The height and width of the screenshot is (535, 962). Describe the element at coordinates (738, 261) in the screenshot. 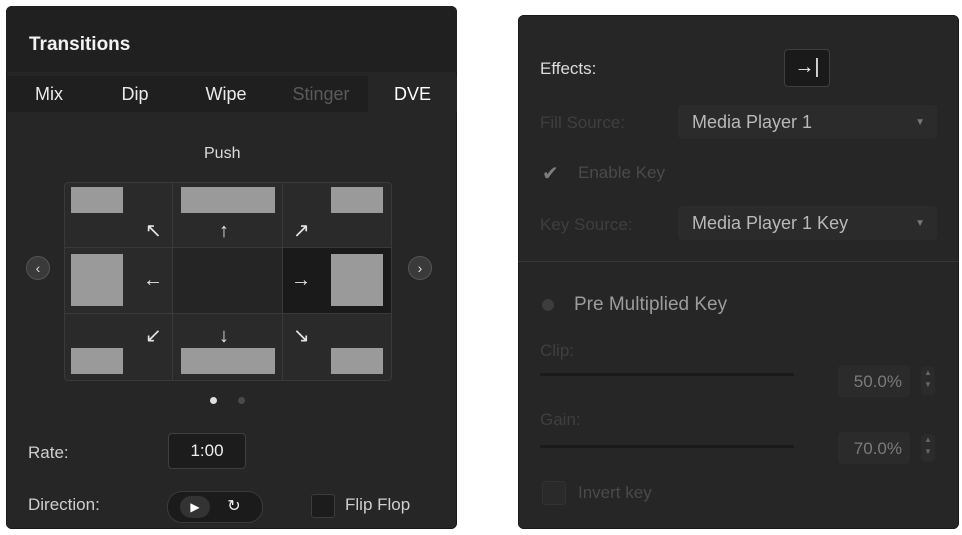

I see `divider` at that location.